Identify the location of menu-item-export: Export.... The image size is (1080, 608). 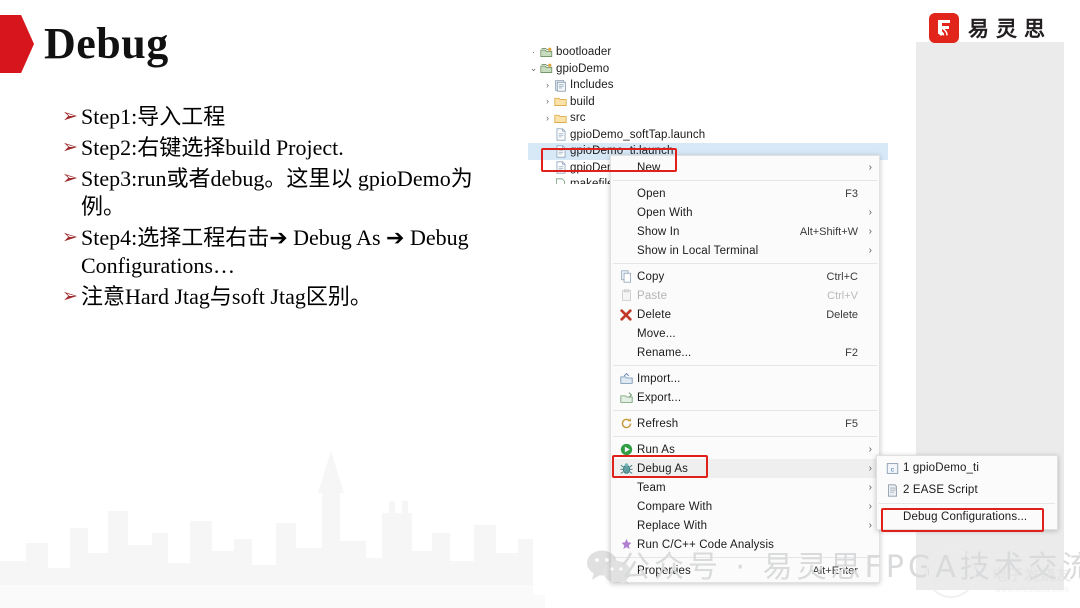
(745, 397).